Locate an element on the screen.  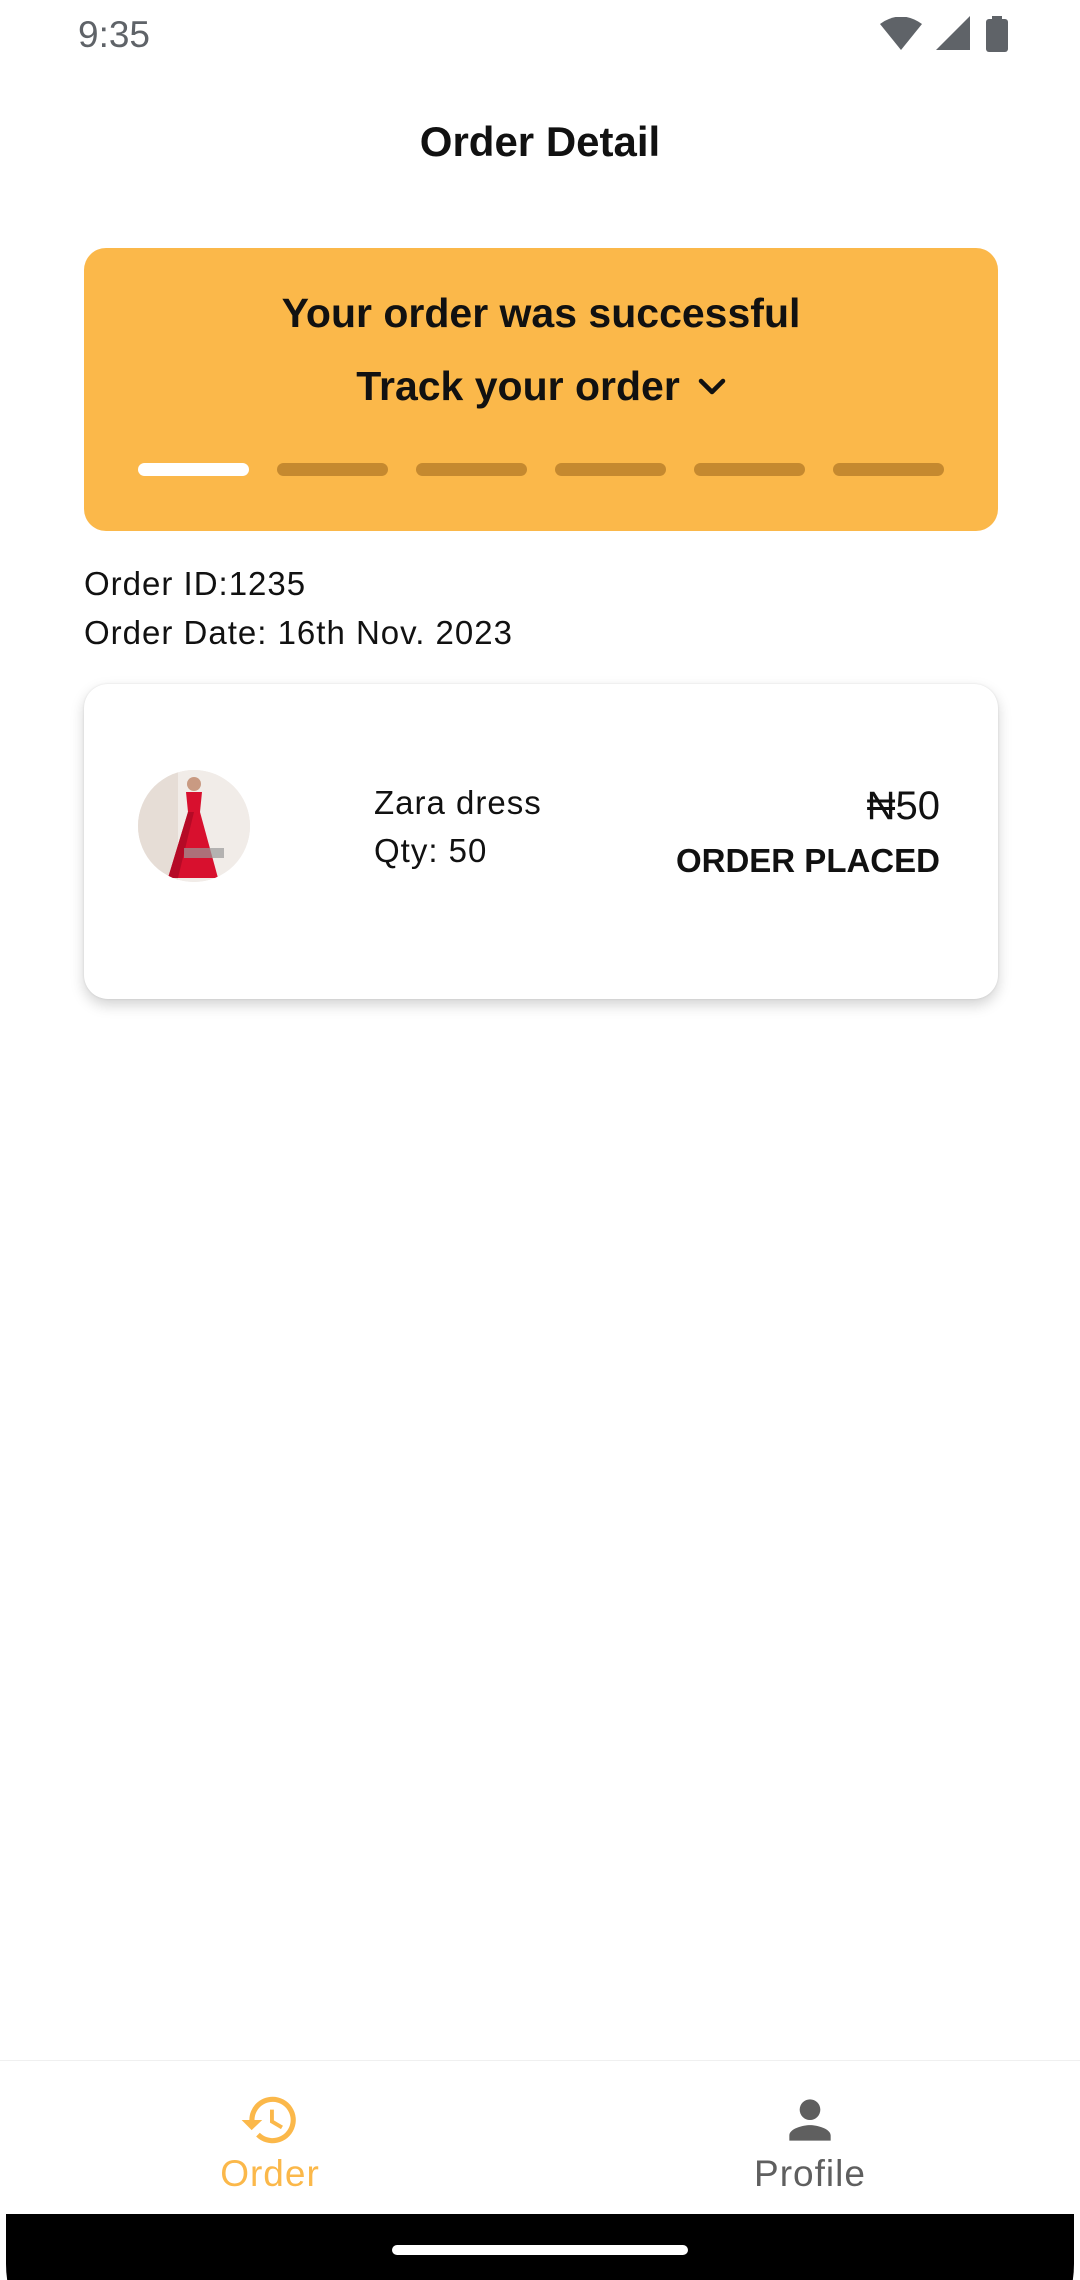
nav-label-profile: Profile is located at coordinates (810, 2173).